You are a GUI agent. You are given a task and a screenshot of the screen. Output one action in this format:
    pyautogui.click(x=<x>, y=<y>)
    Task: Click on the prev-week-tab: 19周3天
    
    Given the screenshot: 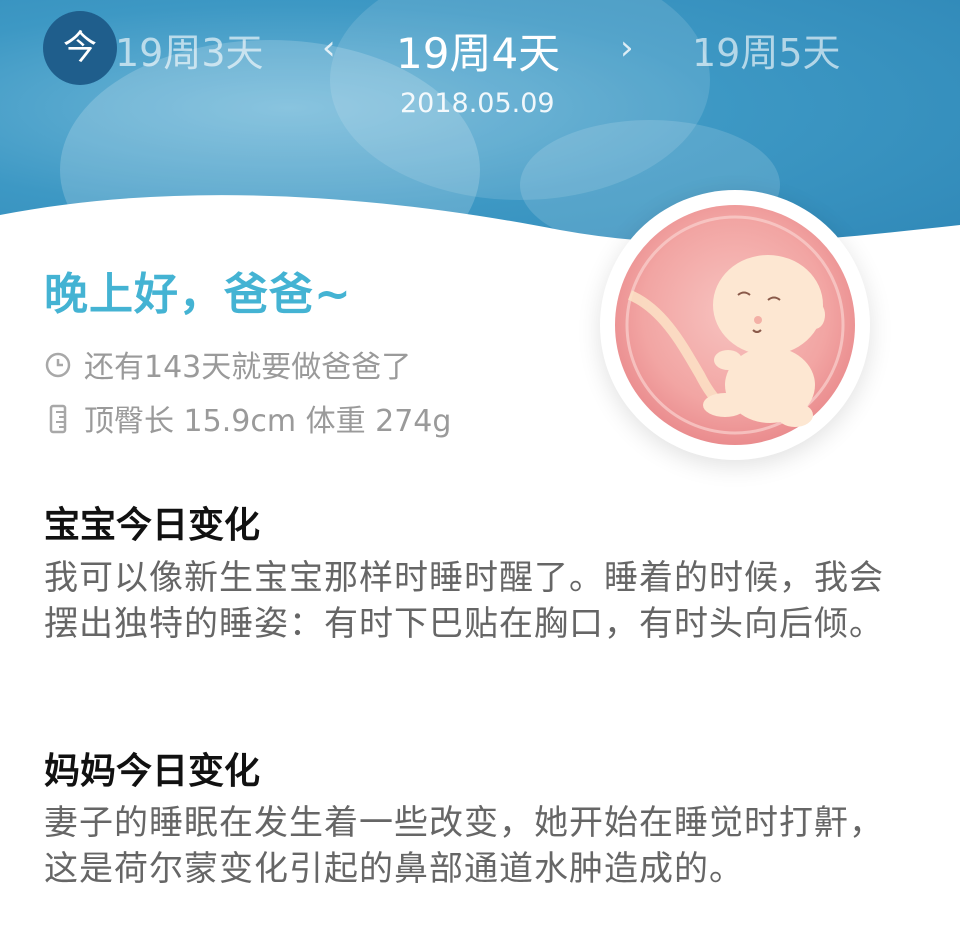 What is the action you would take?
    pyautogui.click(x=189, y=49)
    